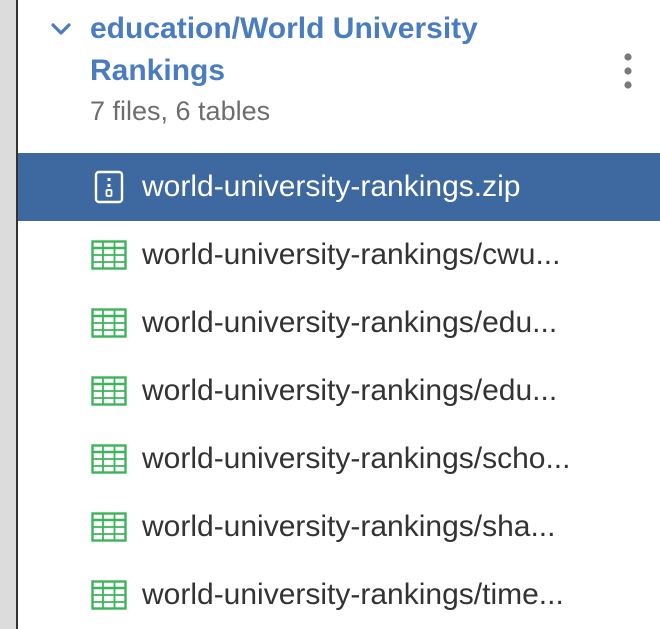 The width and height of the screenshot is (660, 629). Describe the element at coordinates (325, 50) in the screenshot. I see `dataset-title: education/World University Rankings` at that location.